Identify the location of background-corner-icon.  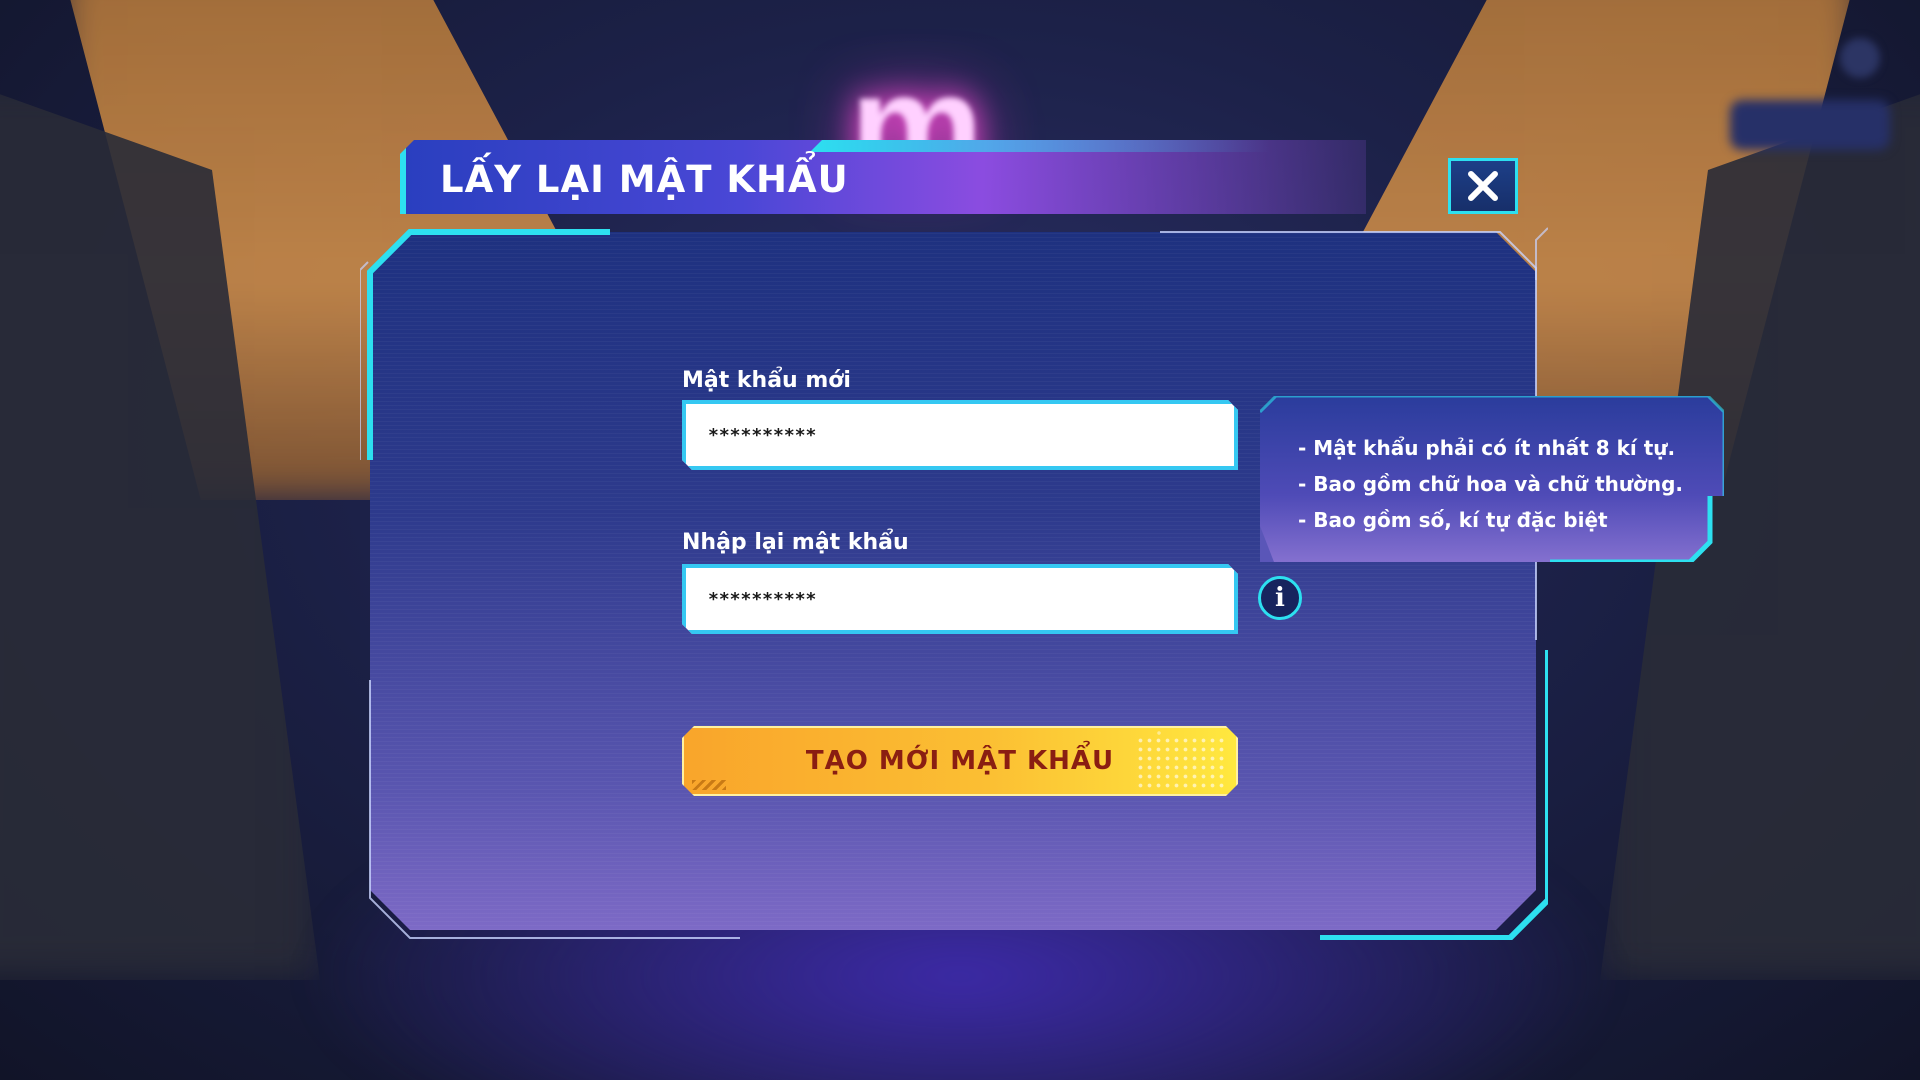
(1860, 58).